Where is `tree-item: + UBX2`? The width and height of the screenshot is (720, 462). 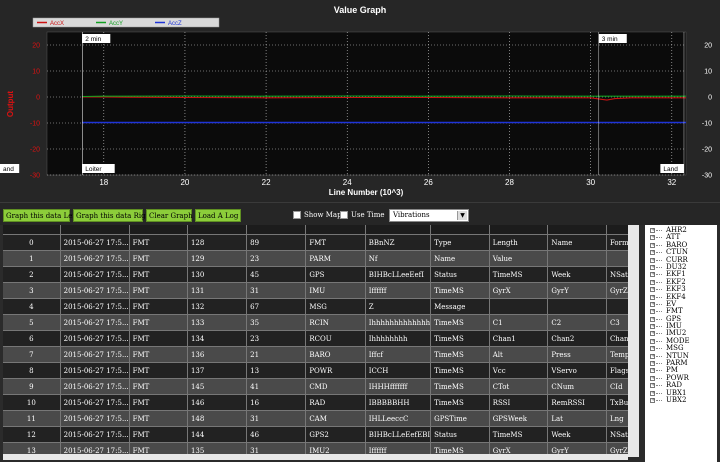 tree-item: + UBX2 is located at coordinates (681, 400).